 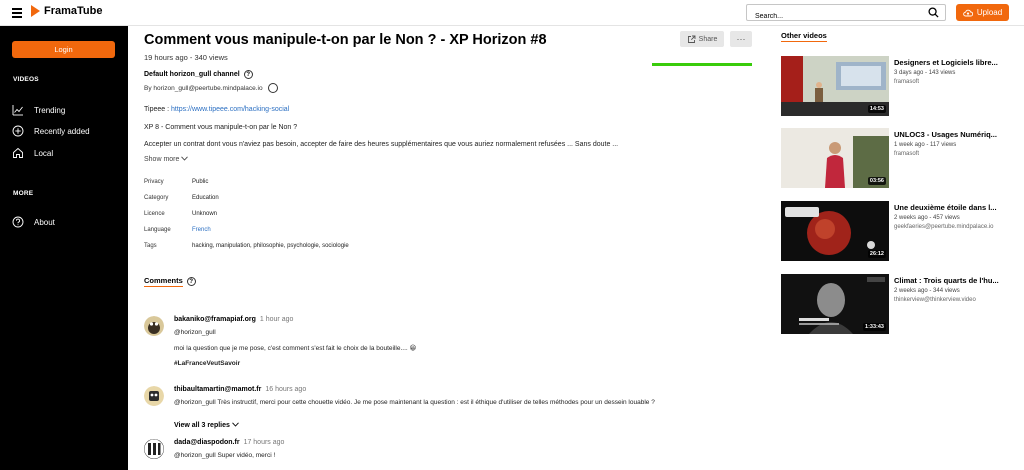 What do you see at coordinates (32, 153) in the screenshot?
I see `sidebar-item-local: Local` at bounding box center [32, 153].